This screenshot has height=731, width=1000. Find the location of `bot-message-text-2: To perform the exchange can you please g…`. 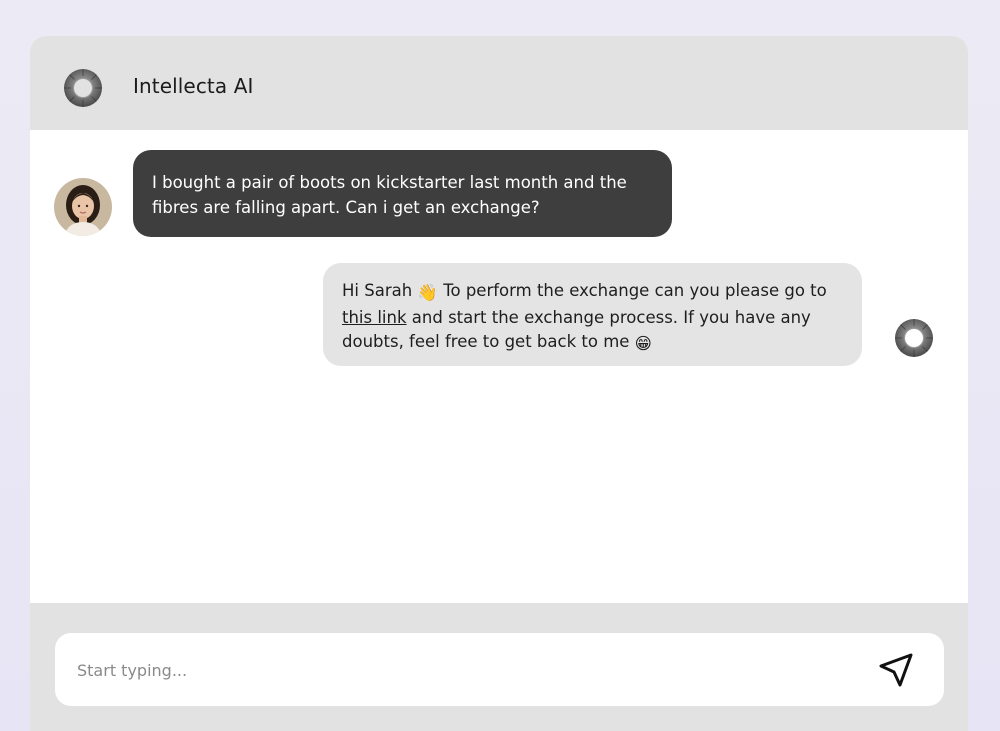

bot-message-text-2: To perform the exchange can you please g… is located at coordinates (632, 290).